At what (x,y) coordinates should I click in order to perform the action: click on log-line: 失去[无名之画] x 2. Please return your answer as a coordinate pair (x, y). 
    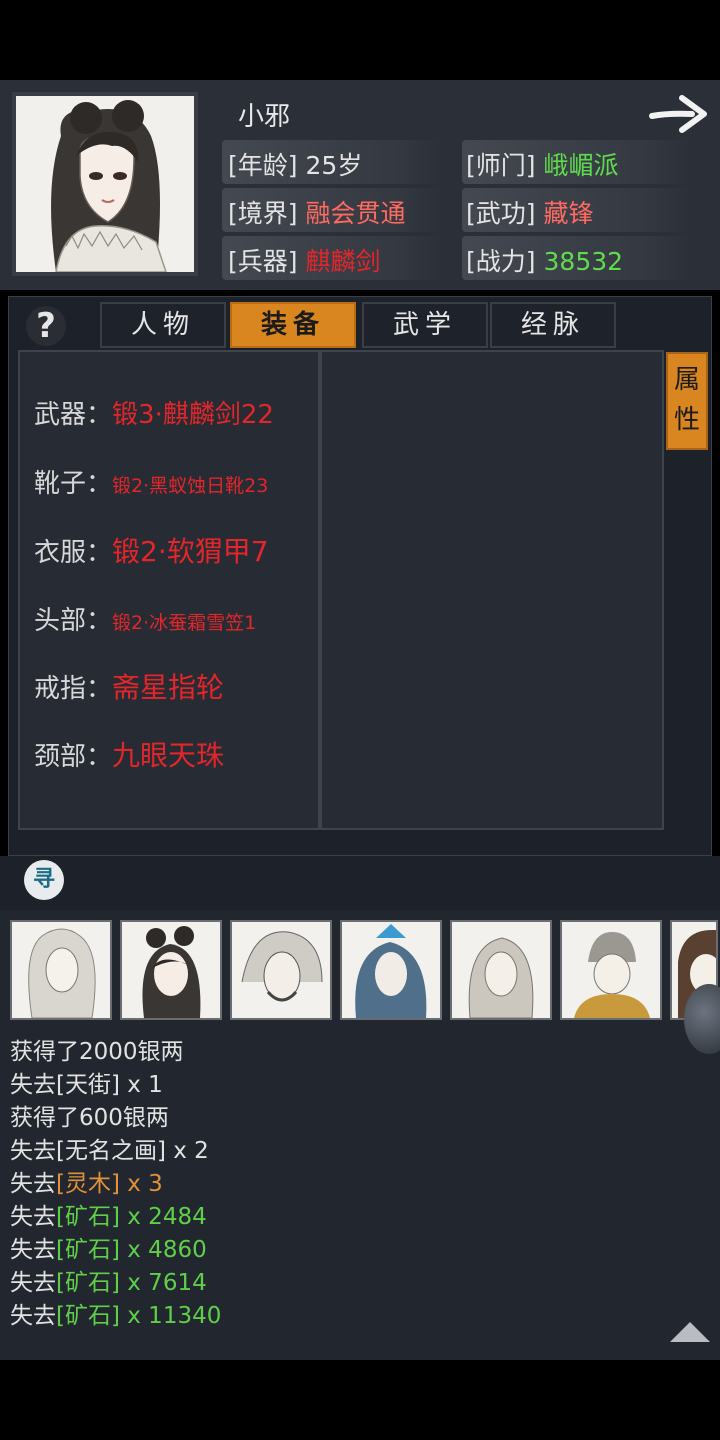
    Looking at the image, I should click on (109, 1148).